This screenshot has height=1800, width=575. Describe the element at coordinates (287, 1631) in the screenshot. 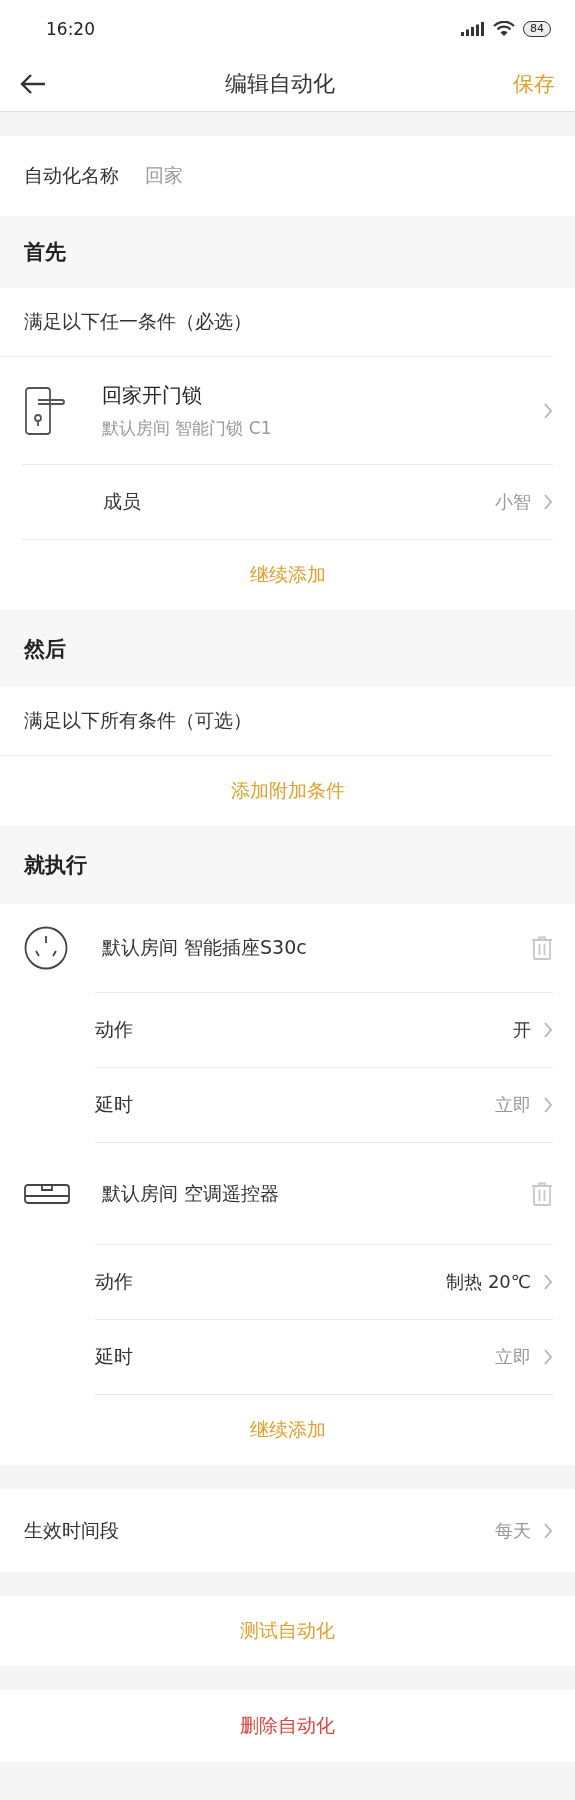

I see `test-automation-button: 测试自动化` at that location.